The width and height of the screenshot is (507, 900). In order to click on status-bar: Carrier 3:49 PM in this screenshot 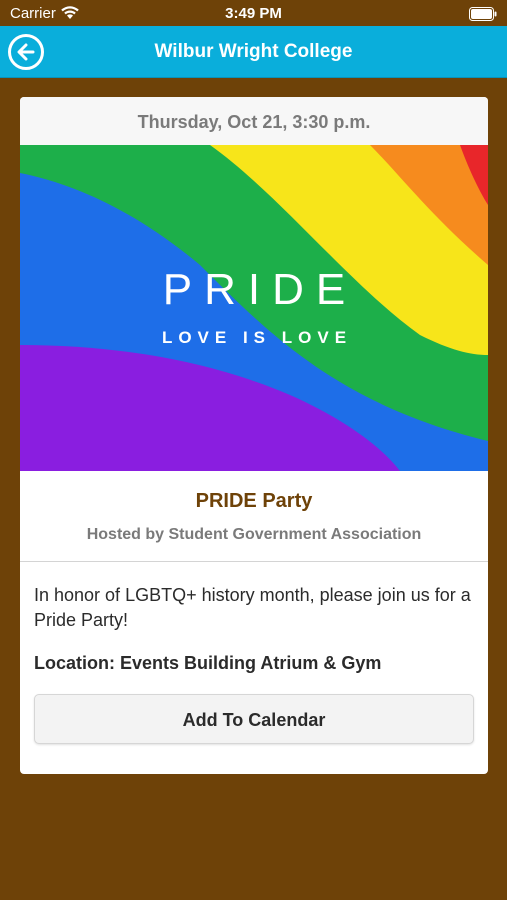, I will do `click(253, 13)`.